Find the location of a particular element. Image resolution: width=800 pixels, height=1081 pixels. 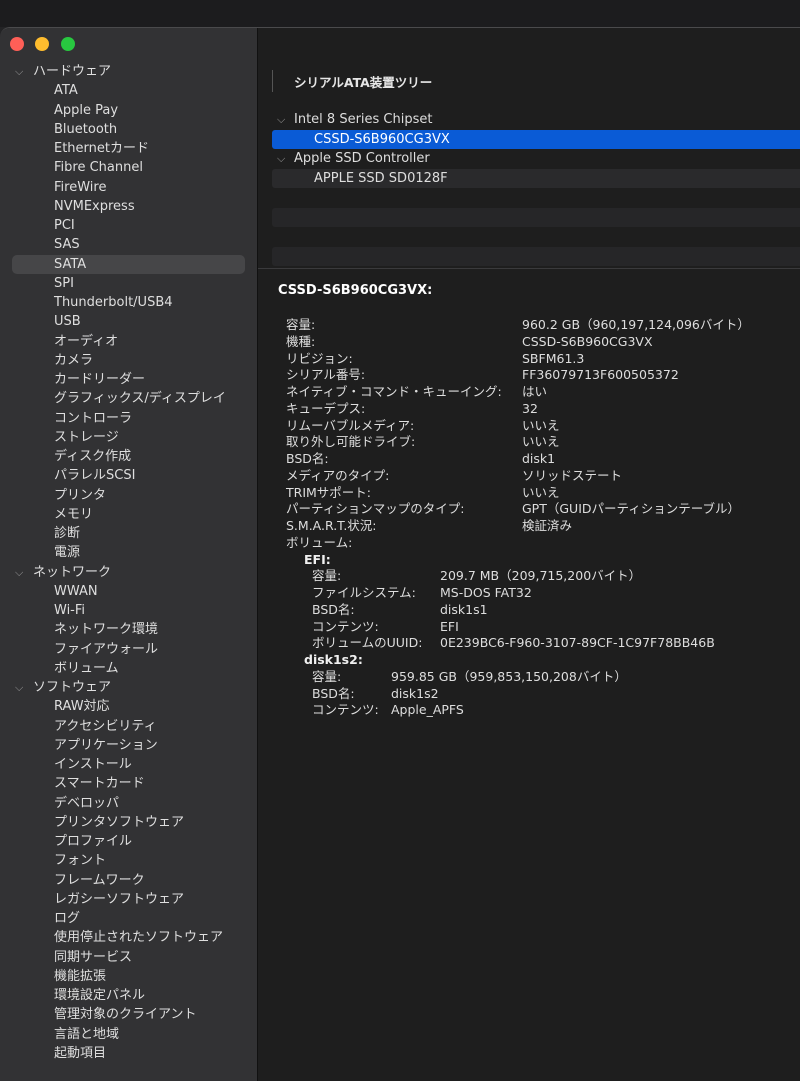

sidebar-item-label: NVMExpress is located at coordinates (94, 206).